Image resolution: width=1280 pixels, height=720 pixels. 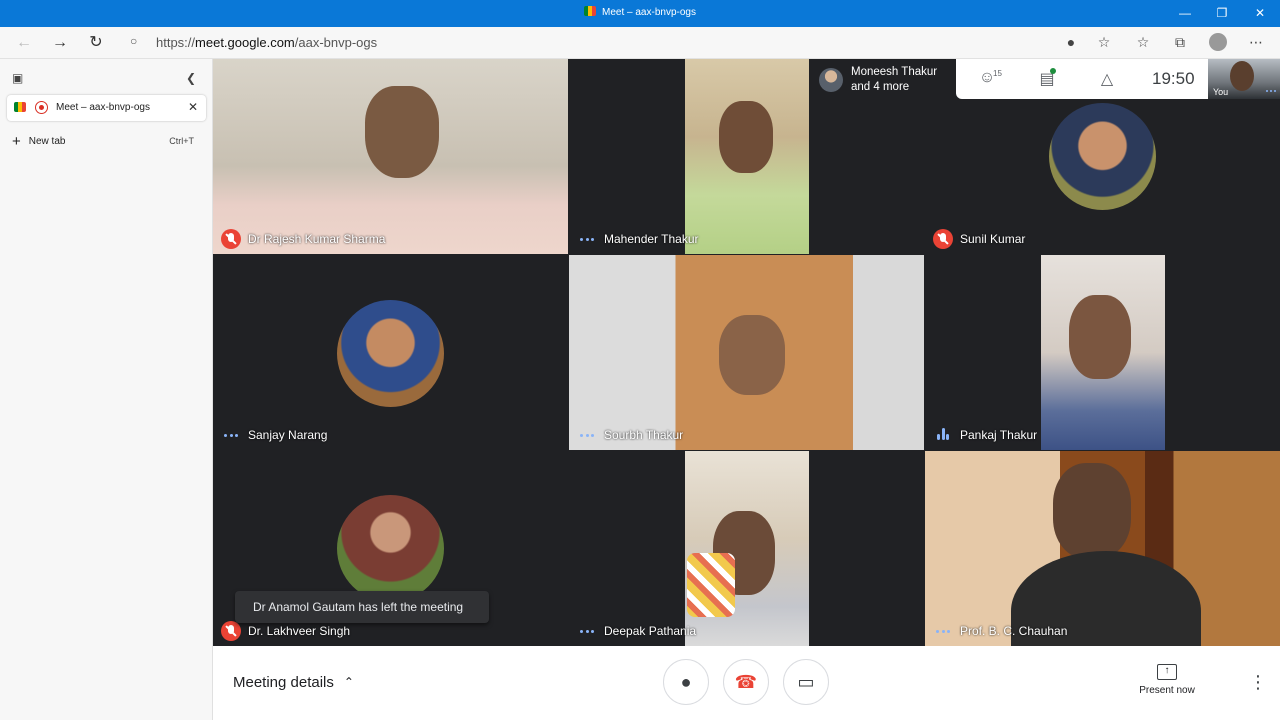 I want to click on participant-name: Sunil Kumar, so click(x=993, y=239).